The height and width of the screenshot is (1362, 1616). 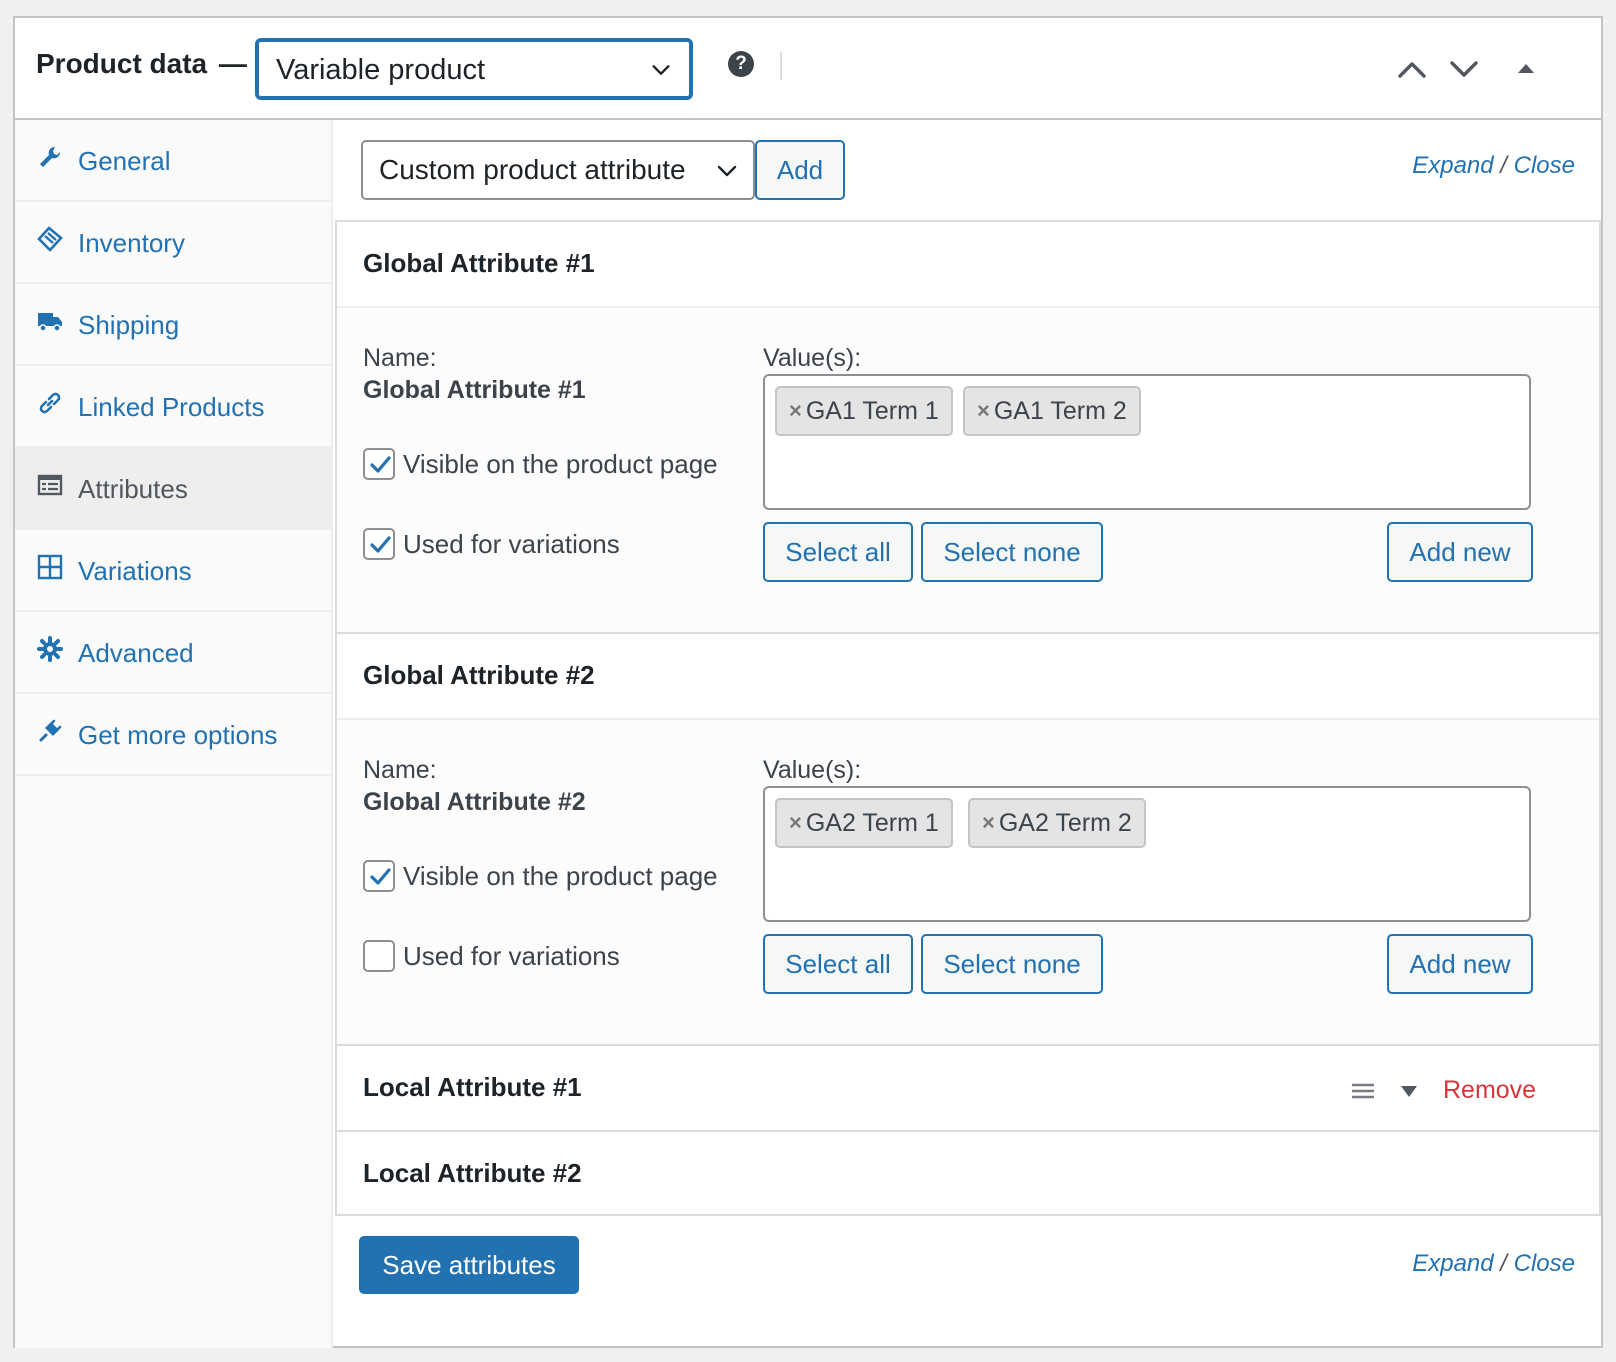 What do you see at coordinates (1147, 442) in the screenshot?
I see `values-multiselect: × GA1 Term 1 × GA1 Term 2` at bounding box center [1147, 442].